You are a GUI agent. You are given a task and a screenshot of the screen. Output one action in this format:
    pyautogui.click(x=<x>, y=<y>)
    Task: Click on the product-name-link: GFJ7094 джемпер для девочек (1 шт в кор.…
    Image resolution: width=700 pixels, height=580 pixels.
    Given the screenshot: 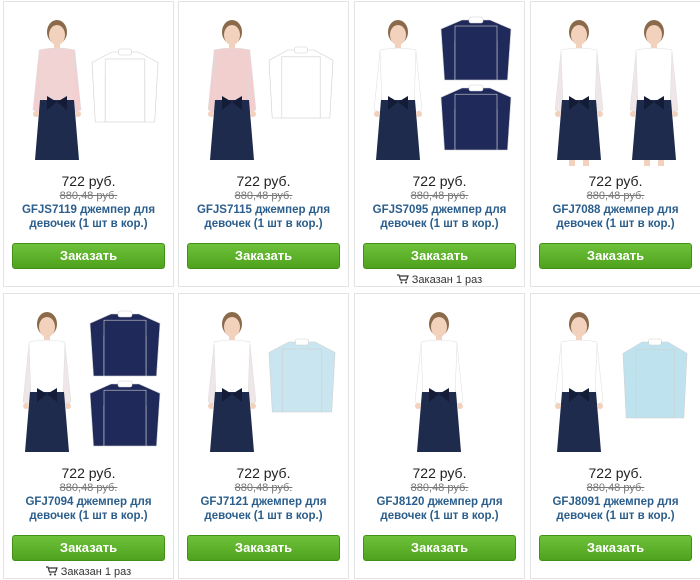 What is the action you would take?
    pyautogui.click(x=88, y=509)
    